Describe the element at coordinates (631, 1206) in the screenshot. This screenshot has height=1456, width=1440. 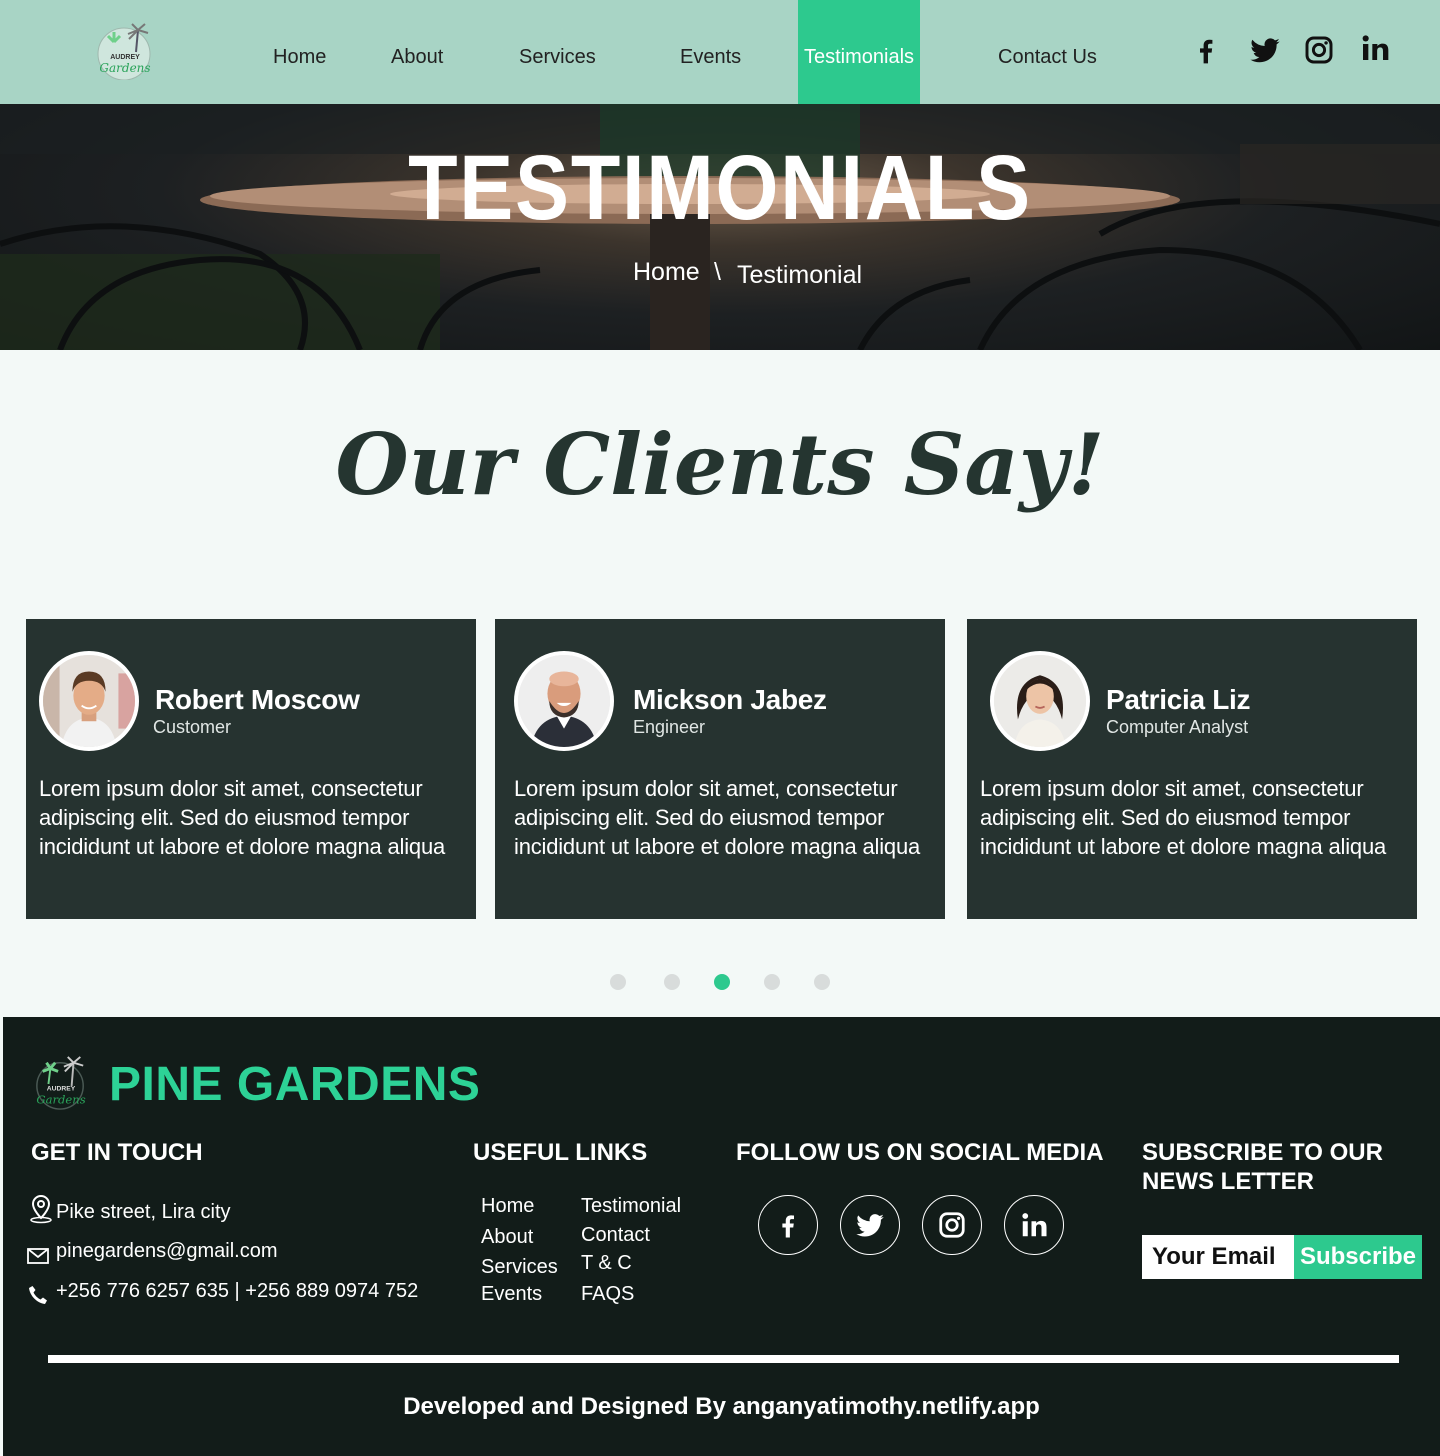
I see `footer-link-testimonial: Testimonial` at that location.